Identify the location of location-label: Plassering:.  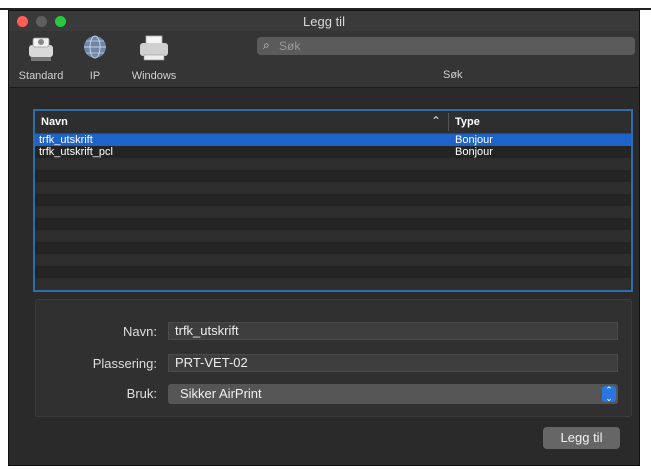
(124, 363).